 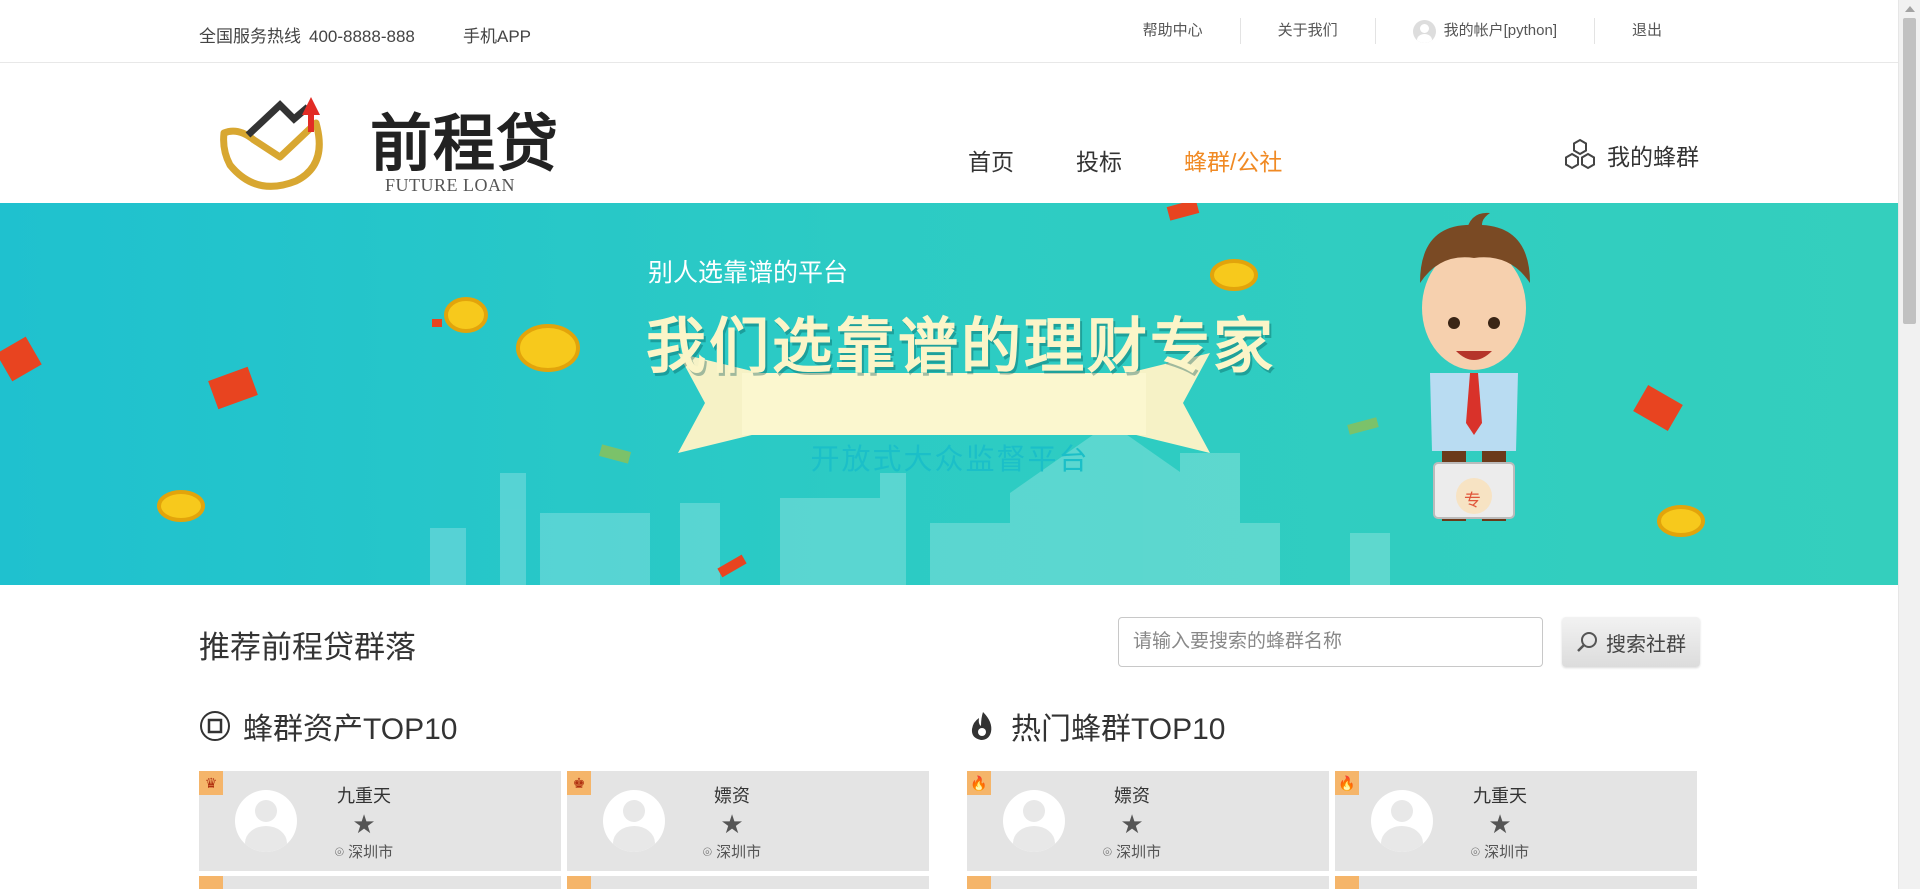 I want to click on page-scrollbar, so click(x=1909, y=444).